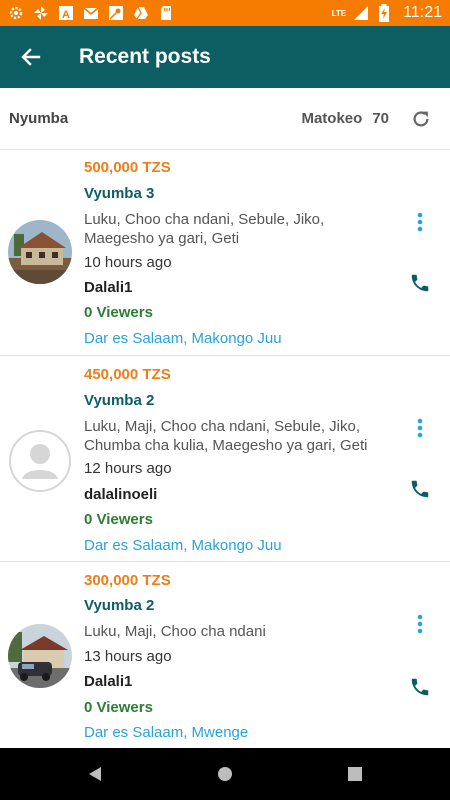 This screenshot has height=800, width=450. I want to click on refresh-icon, so click(421, 118).